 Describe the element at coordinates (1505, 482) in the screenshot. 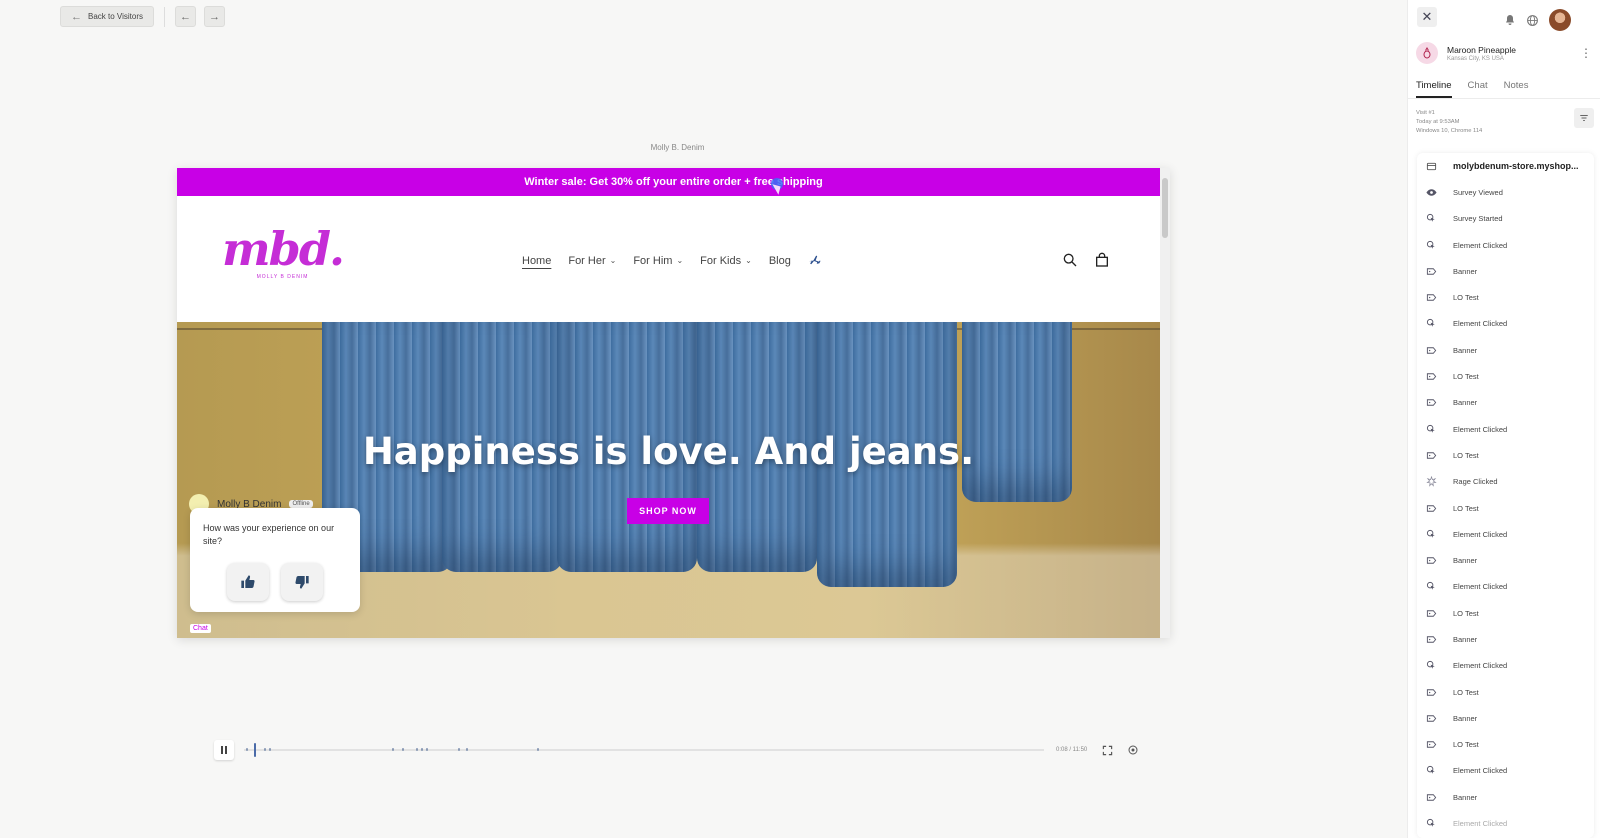

I see `timeline-event: Rage Clicked` at that location.